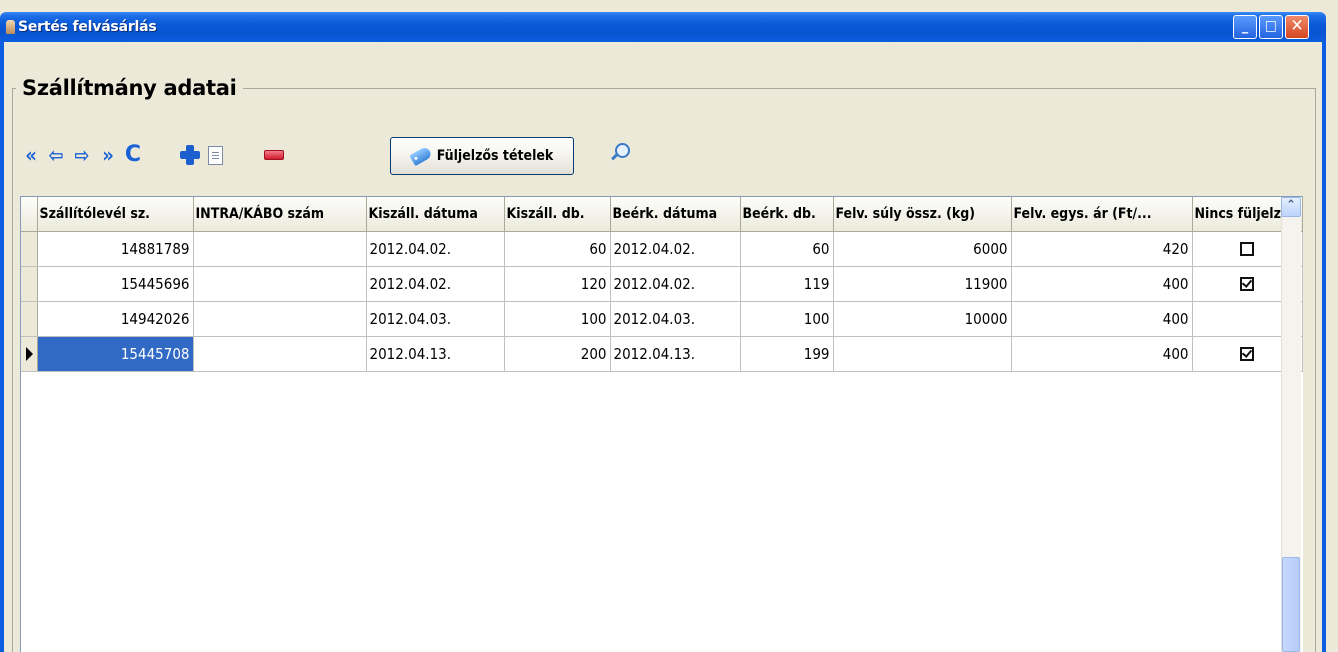  Describe the element at coordinates (115, 354) in the screenshot. I see `cell-delivery-note-no: 15445708` at that location.